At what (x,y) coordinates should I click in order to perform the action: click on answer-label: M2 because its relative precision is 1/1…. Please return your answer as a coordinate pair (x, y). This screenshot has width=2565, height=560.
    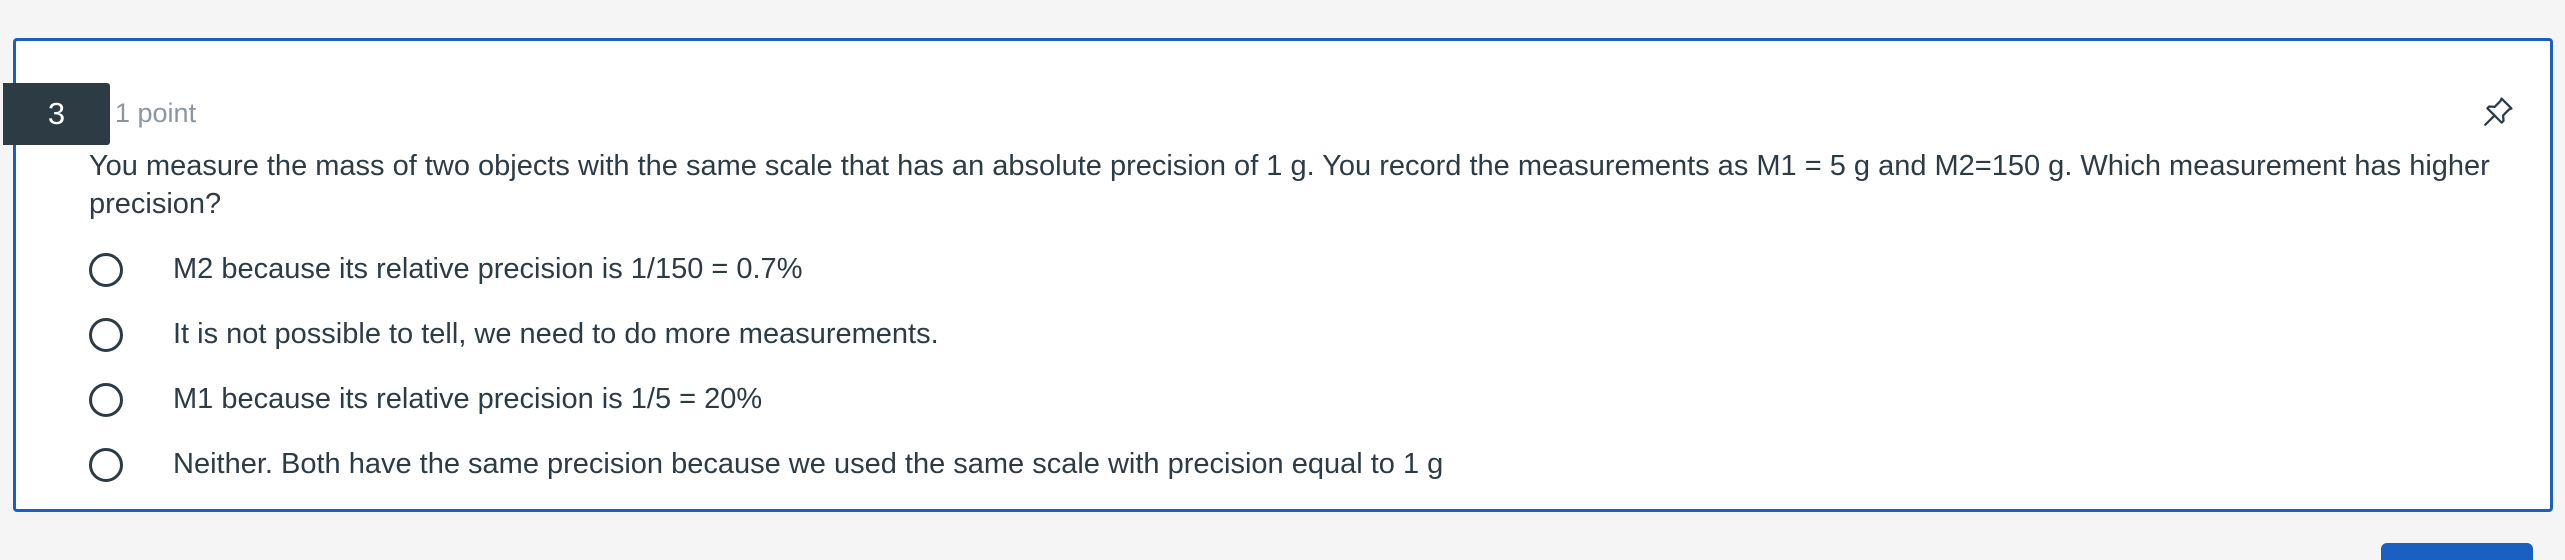
    Looking at the image, I should click on (488, 269).